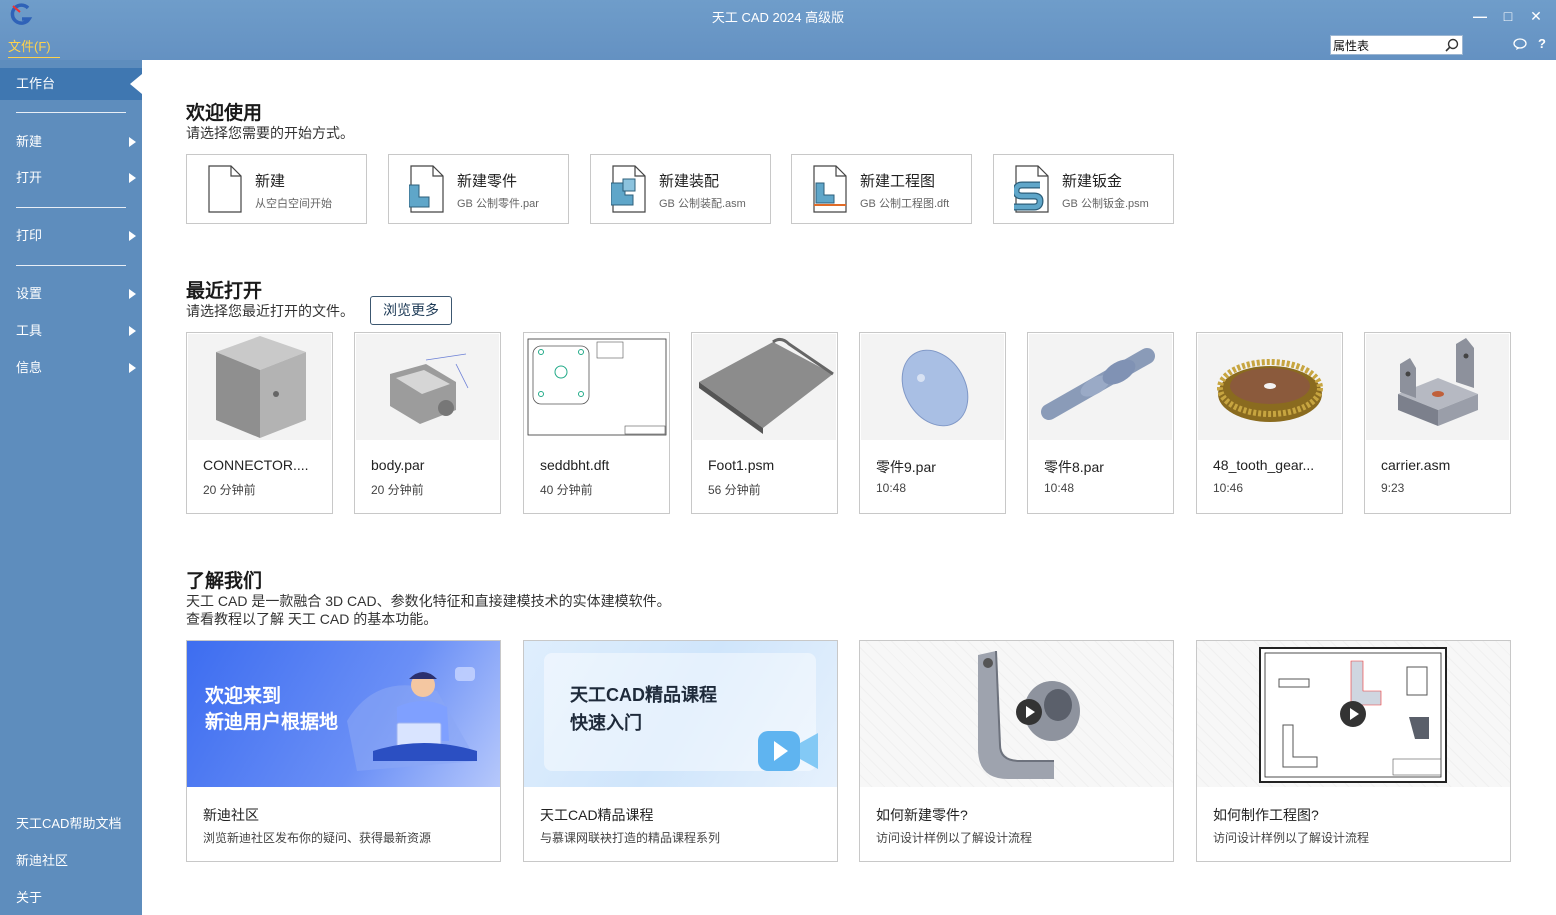  What do you see at coordinates (71, 294) in the screenshot?
I see `sidebar-item-settings: 设置` at bounding box center [71, 294].